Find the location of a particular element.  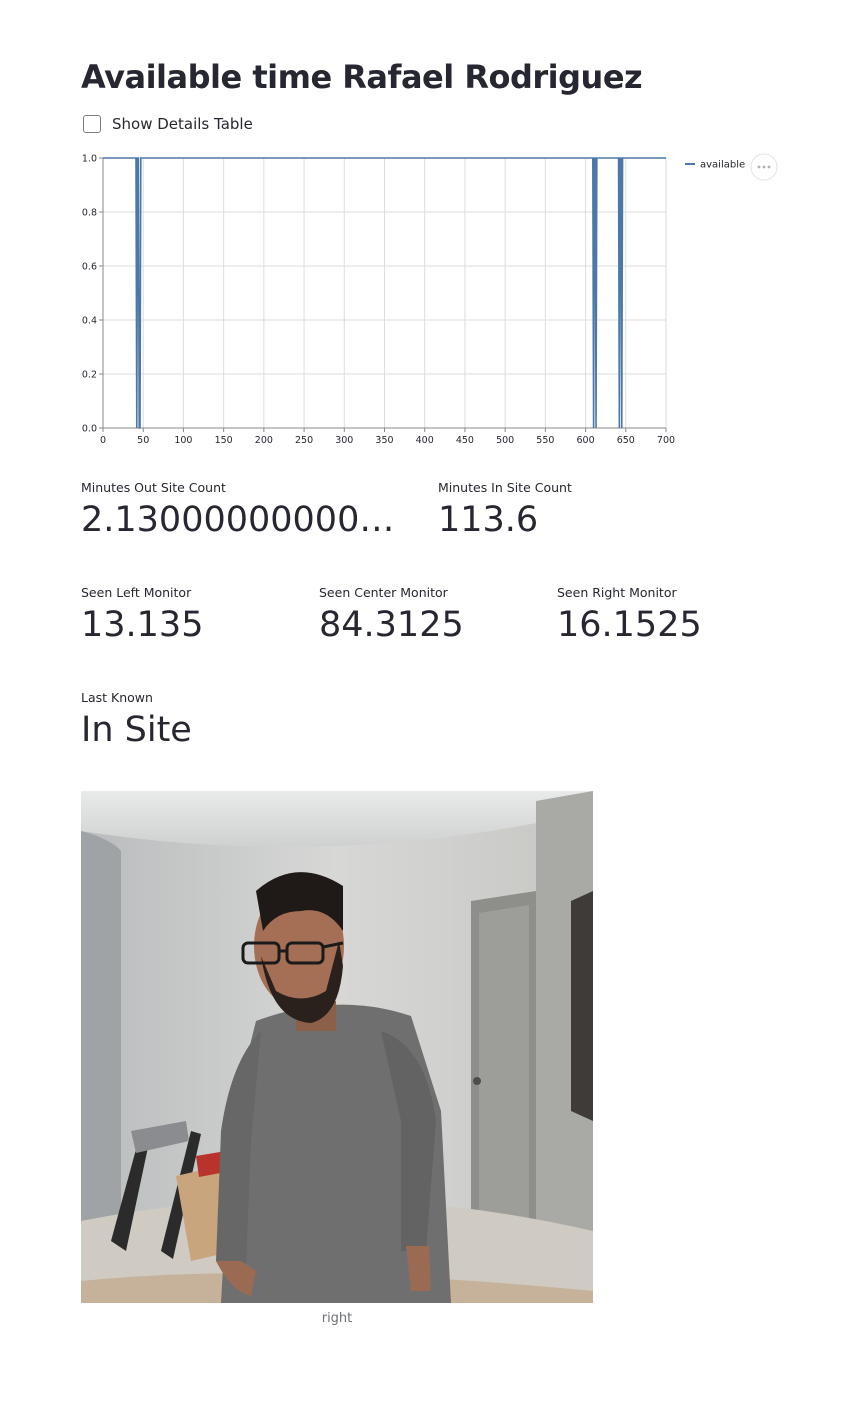

checkbox-icon is located at coordinates (92, 124).